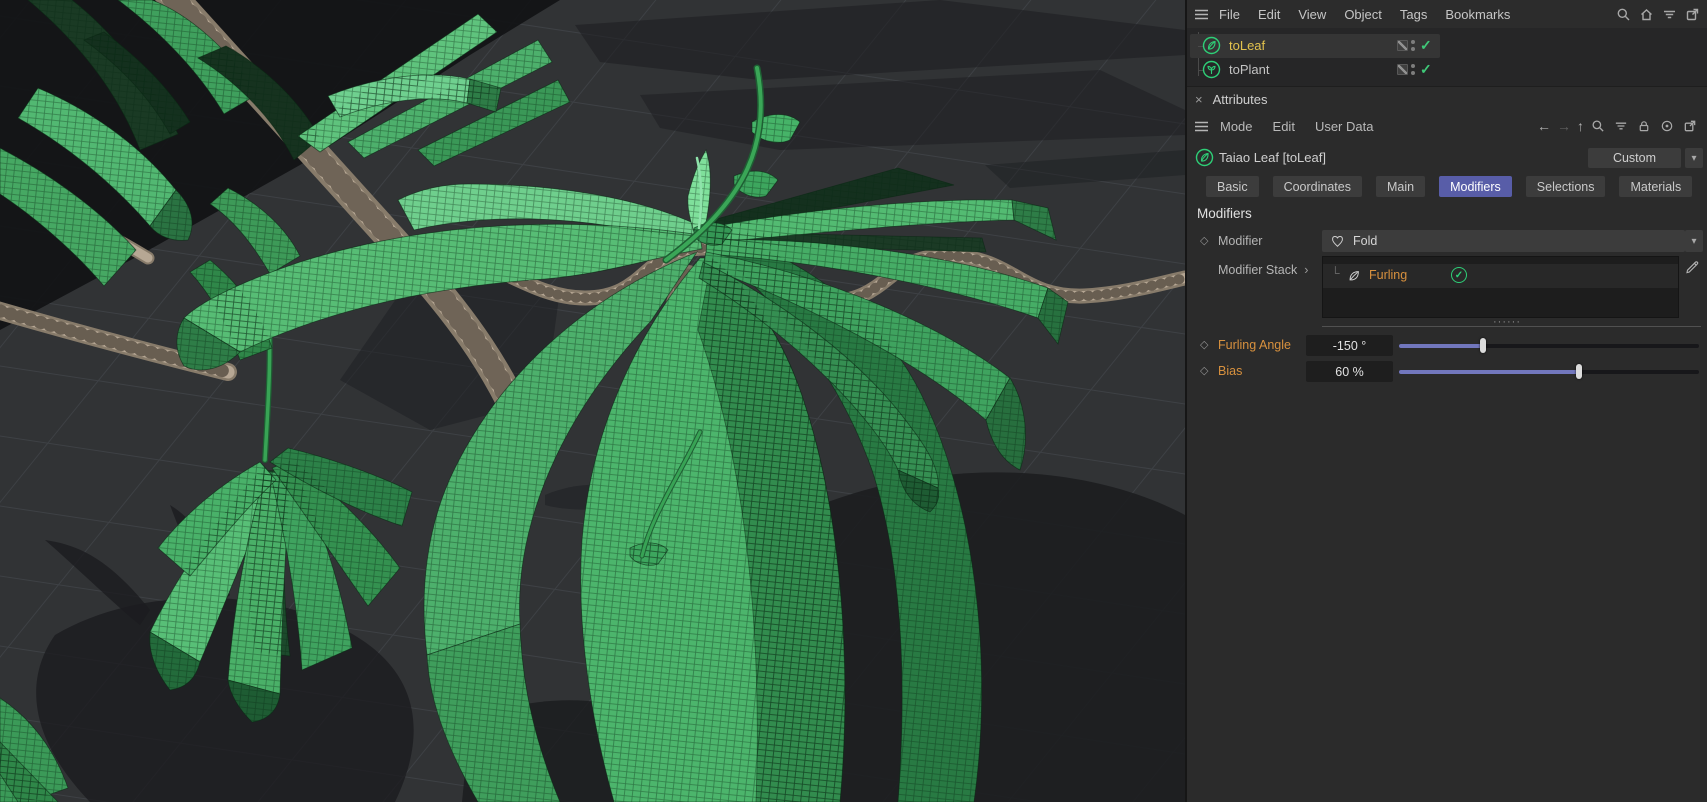 This screenshot has height=802, width=1707. I want to click on attributes-title: Attributes, so click(1240, 99).